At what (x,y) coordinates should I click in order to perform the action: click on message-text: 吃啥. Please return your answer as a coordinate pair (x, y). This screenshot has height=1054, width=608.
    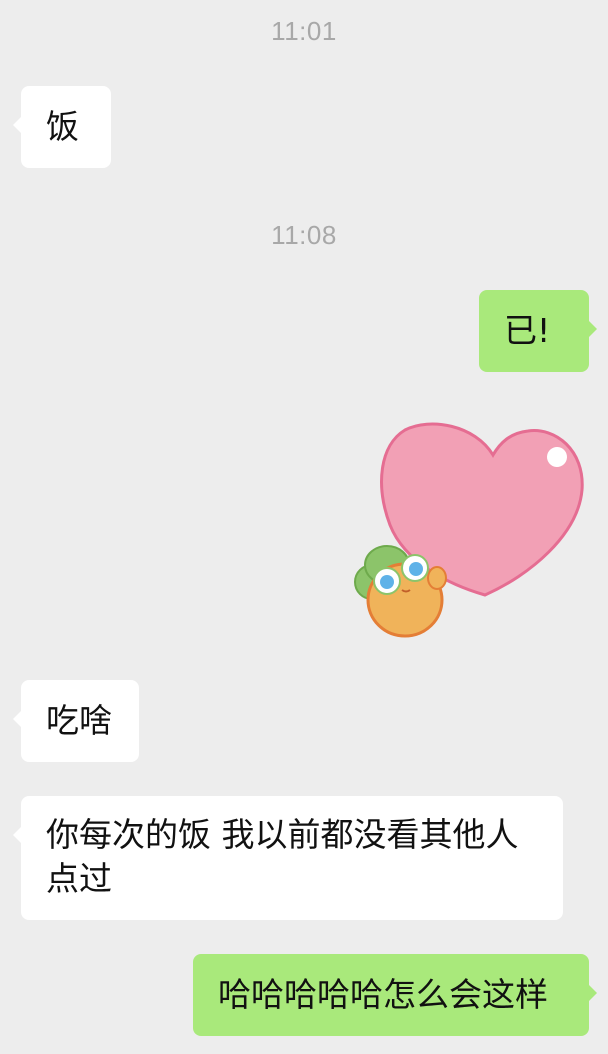
    Looking at the image, I should click on (79, 720).